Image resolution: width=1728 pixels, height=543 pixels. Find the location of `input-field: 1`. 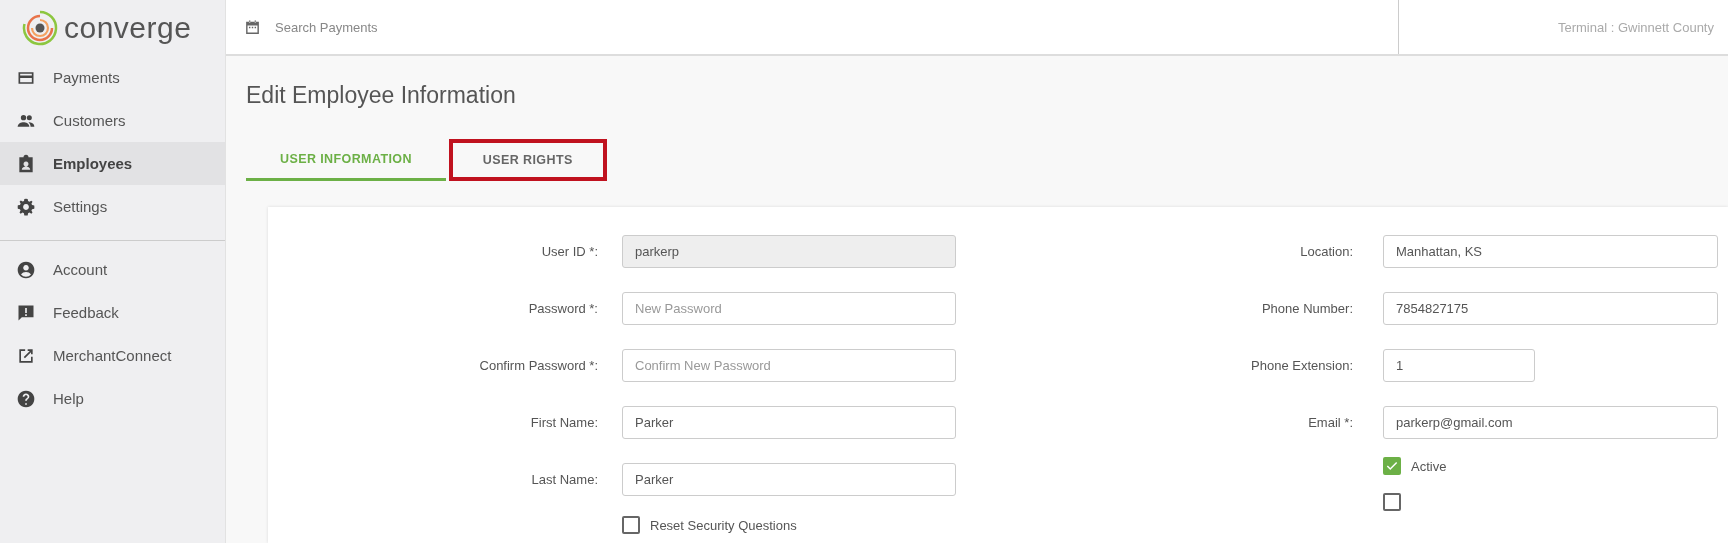

input-field: 1 is located at coordinates (1459, 365).